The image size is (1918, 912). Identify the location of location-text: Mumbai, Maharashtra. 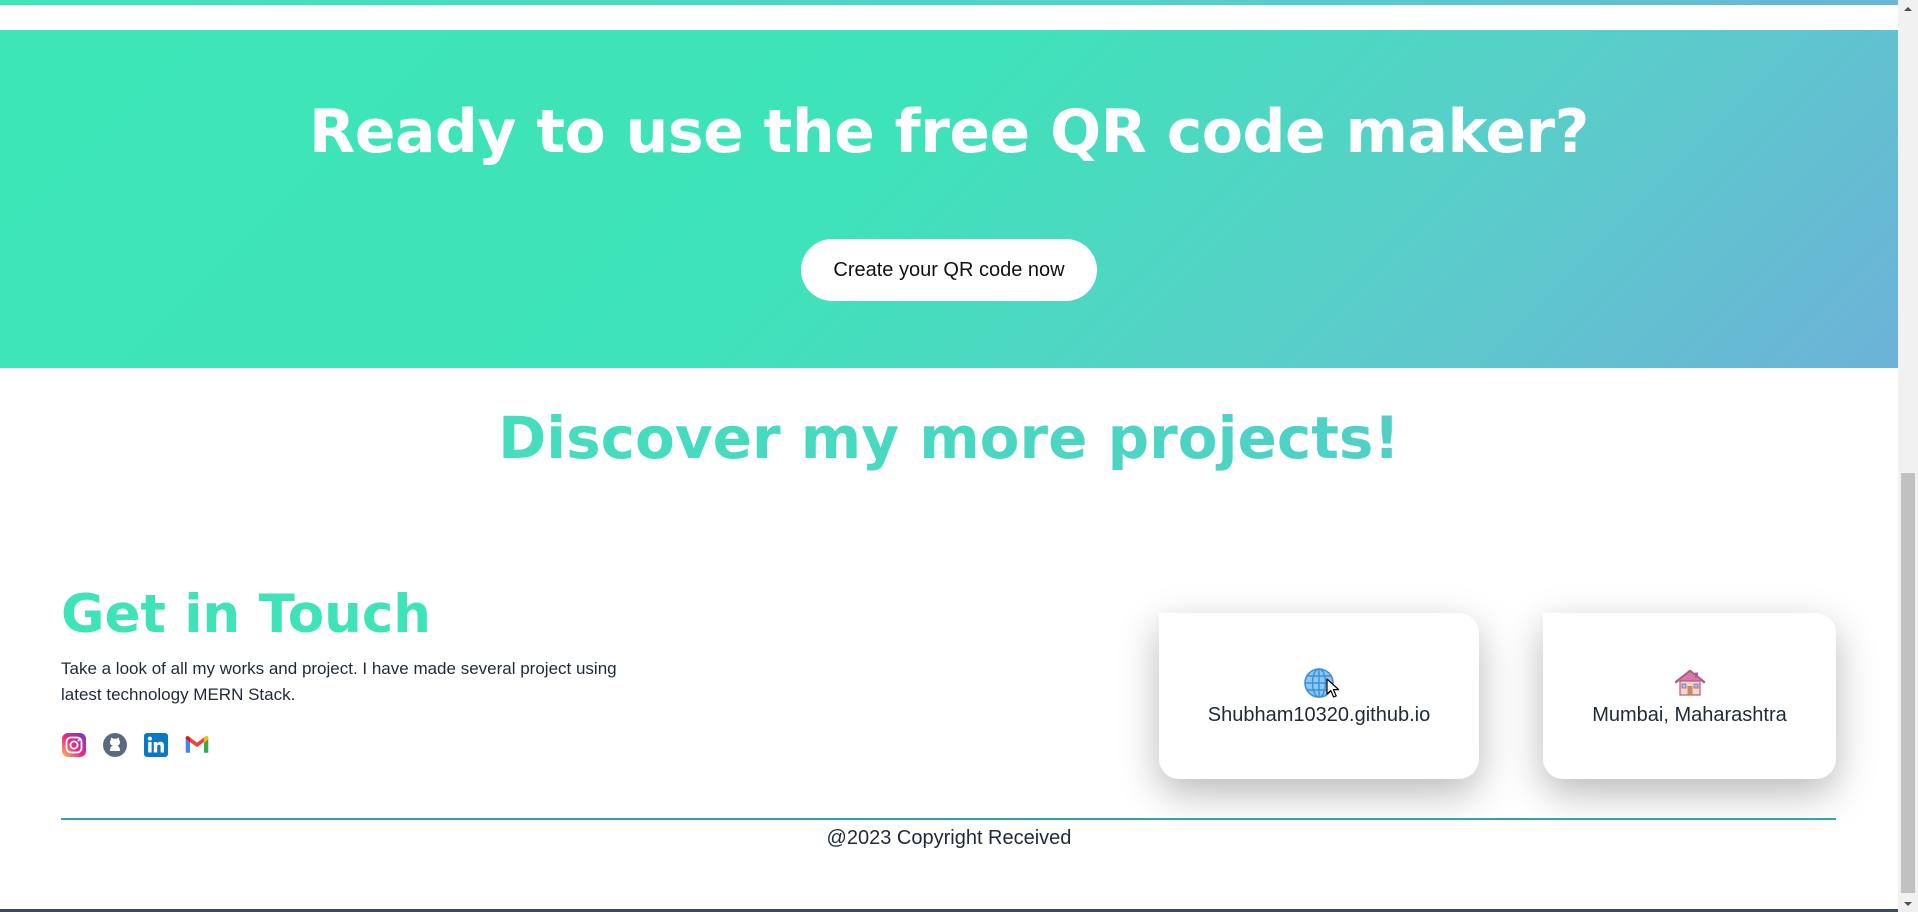
(1689, 714).